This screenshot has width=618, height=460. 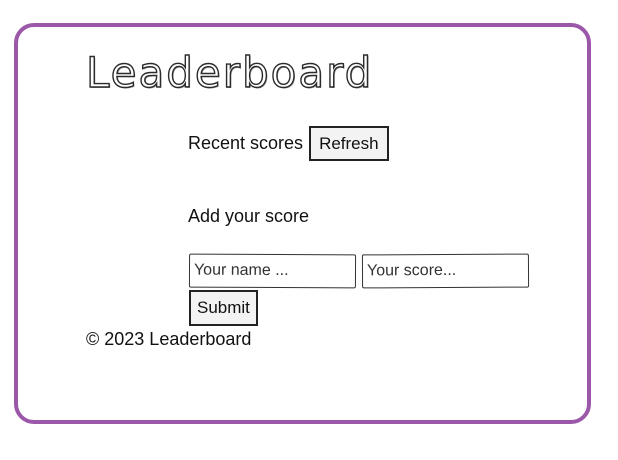 I want to click on recent-scores-row: Recent scores Refresh, so click(x=288, y=143).